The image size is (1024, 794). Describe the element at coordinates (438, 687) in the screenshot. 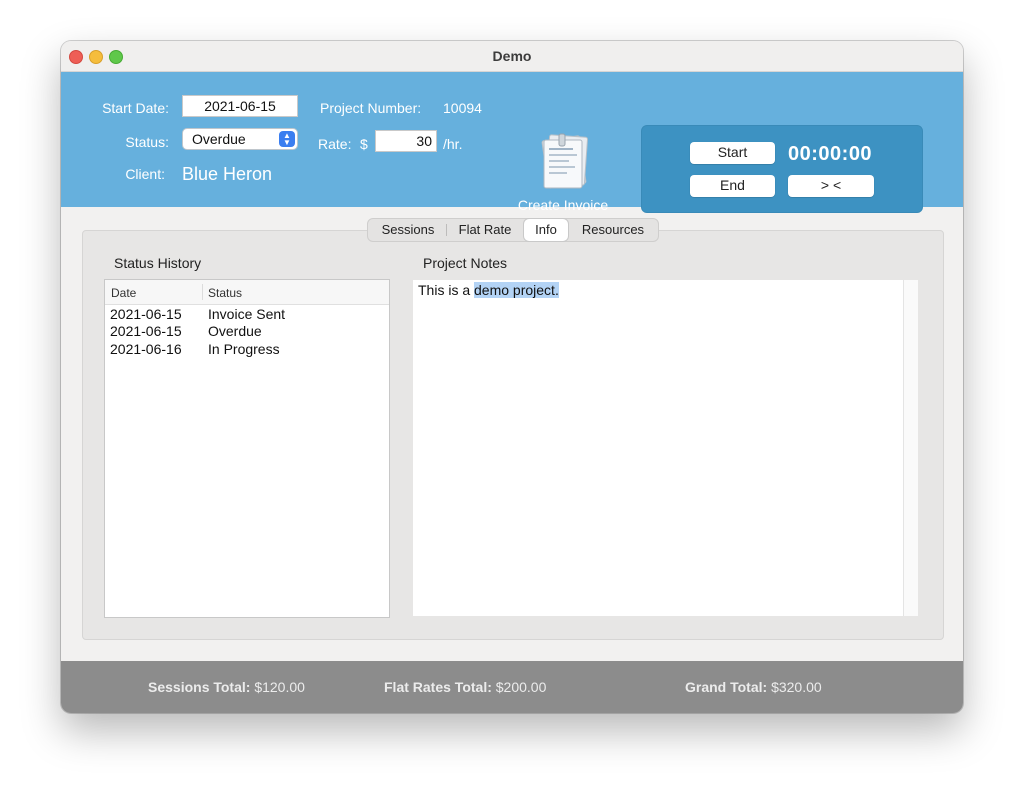

I see `flat-rates-total-label: Flat Rates Total:` at that location.